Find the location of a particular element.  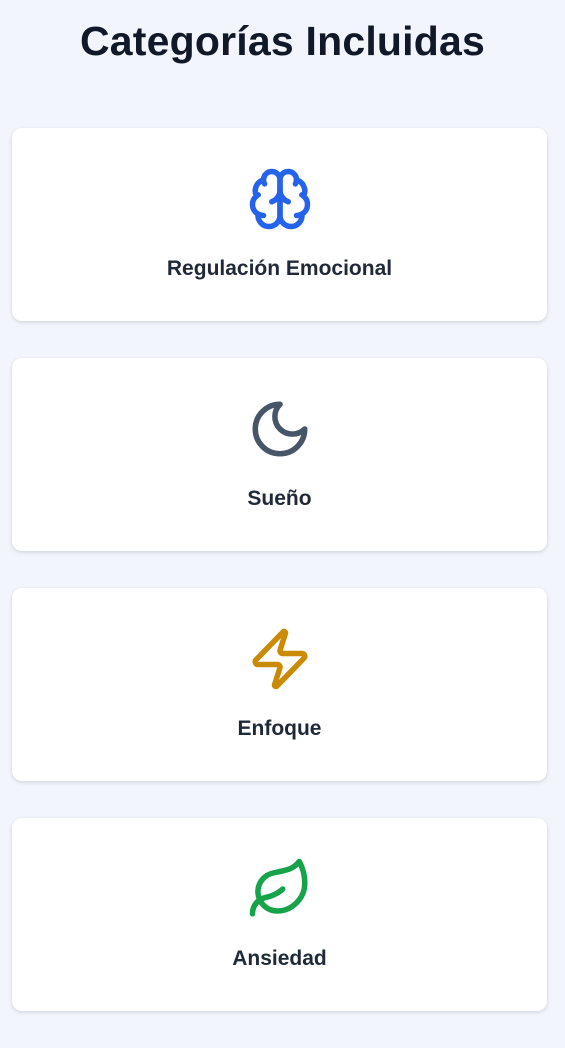

category-label: Regulación Emocional is located at coordinates (279, 268).